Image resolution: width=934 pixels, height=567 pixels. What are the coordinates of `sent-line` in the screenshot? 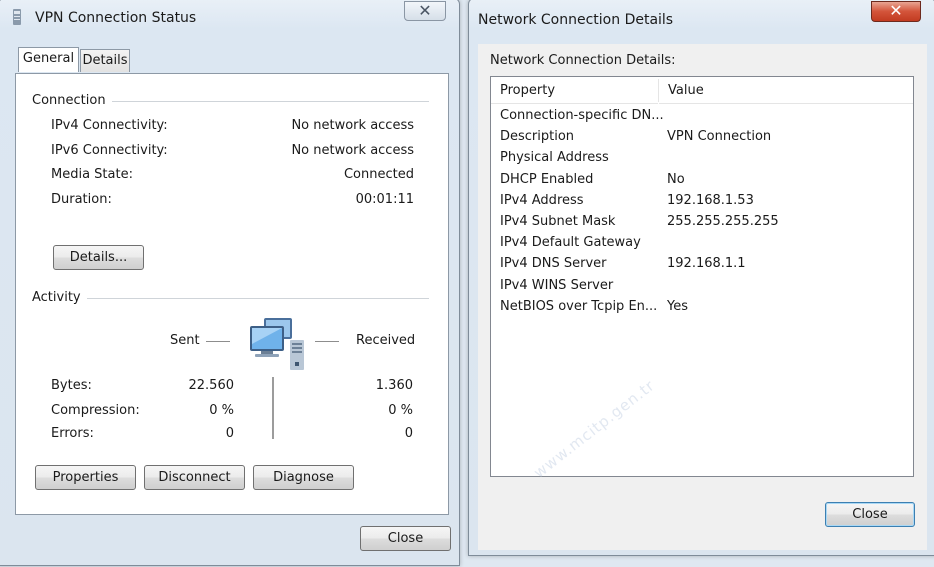 It's located at (218, 341).